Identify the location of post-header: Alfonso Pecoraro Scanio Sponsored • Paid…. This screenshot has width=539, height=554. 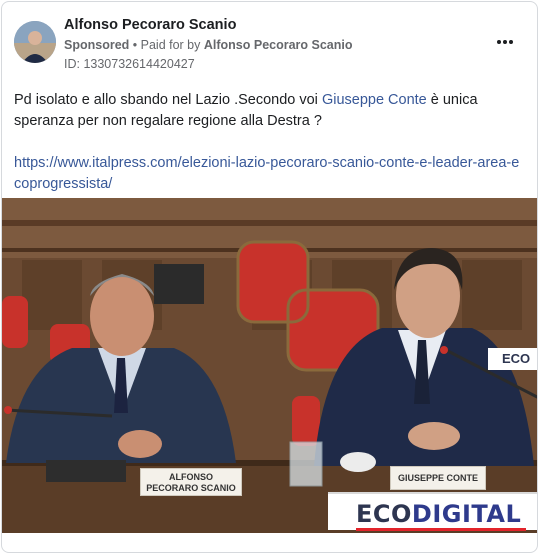
(269, 44).